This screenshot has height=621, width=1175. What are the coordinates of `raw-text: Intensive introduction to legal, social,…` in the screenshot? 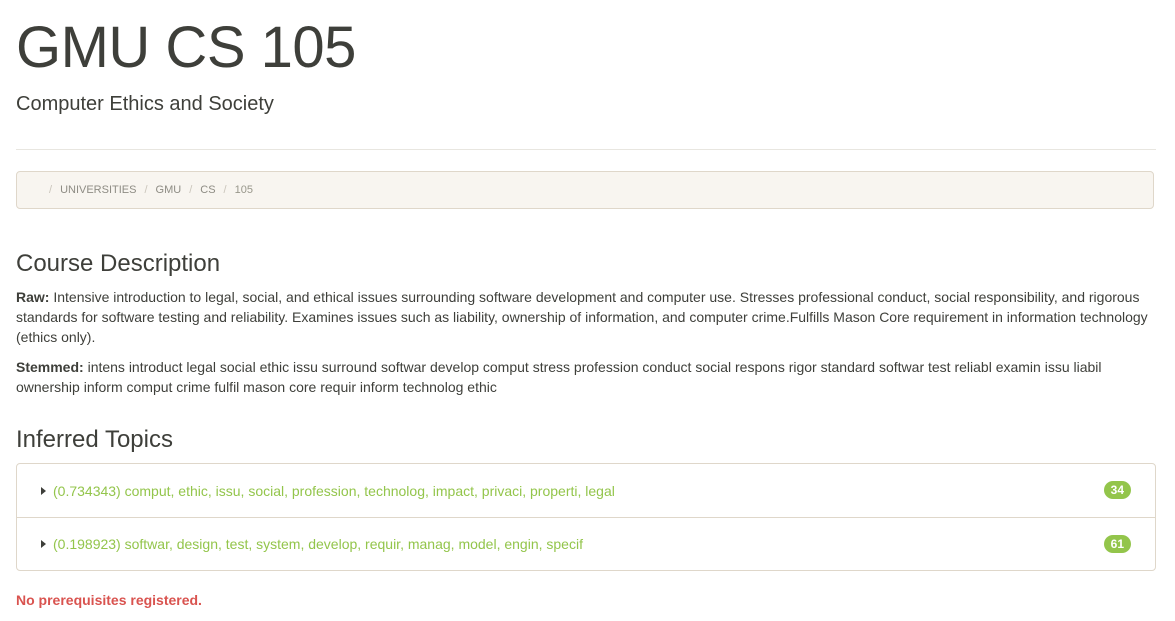 It's located at (582, 317).